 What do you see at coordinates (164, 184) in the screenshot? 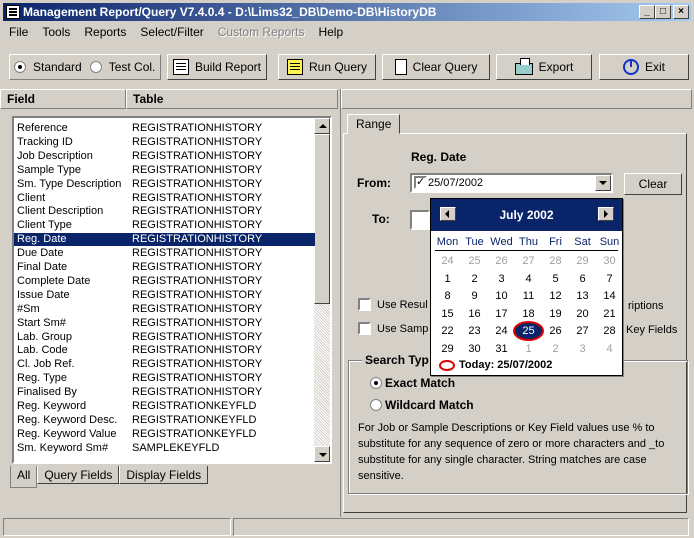
I see `field-list-row: Sm. Type Description REGISTRATIONHISTORY` at bounding box center [164, 184].